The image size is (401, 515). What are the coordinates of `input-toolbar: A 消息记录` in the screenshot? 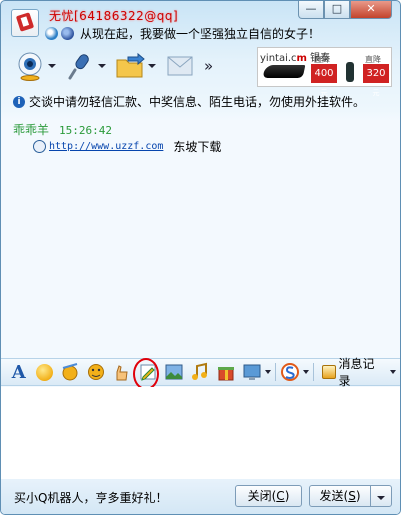 It's located at (200, 372).